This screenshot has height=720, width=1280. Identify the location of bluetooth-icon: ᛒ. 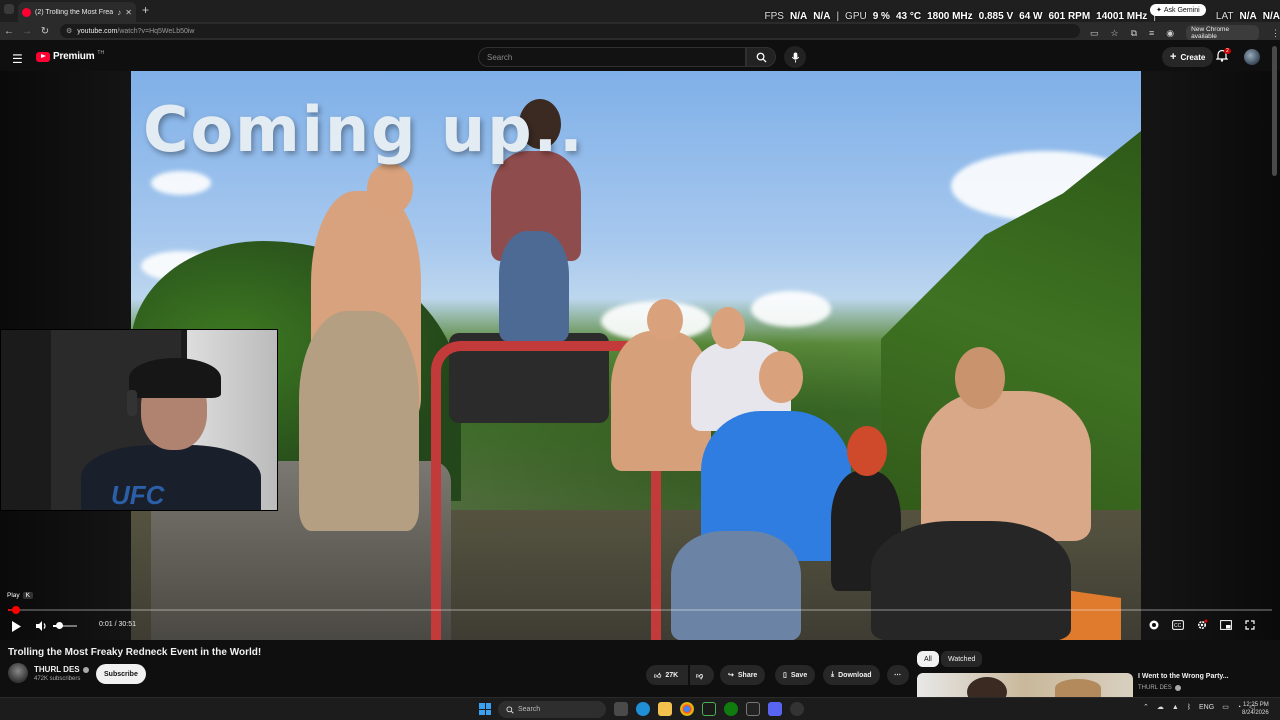
(1189, 707).